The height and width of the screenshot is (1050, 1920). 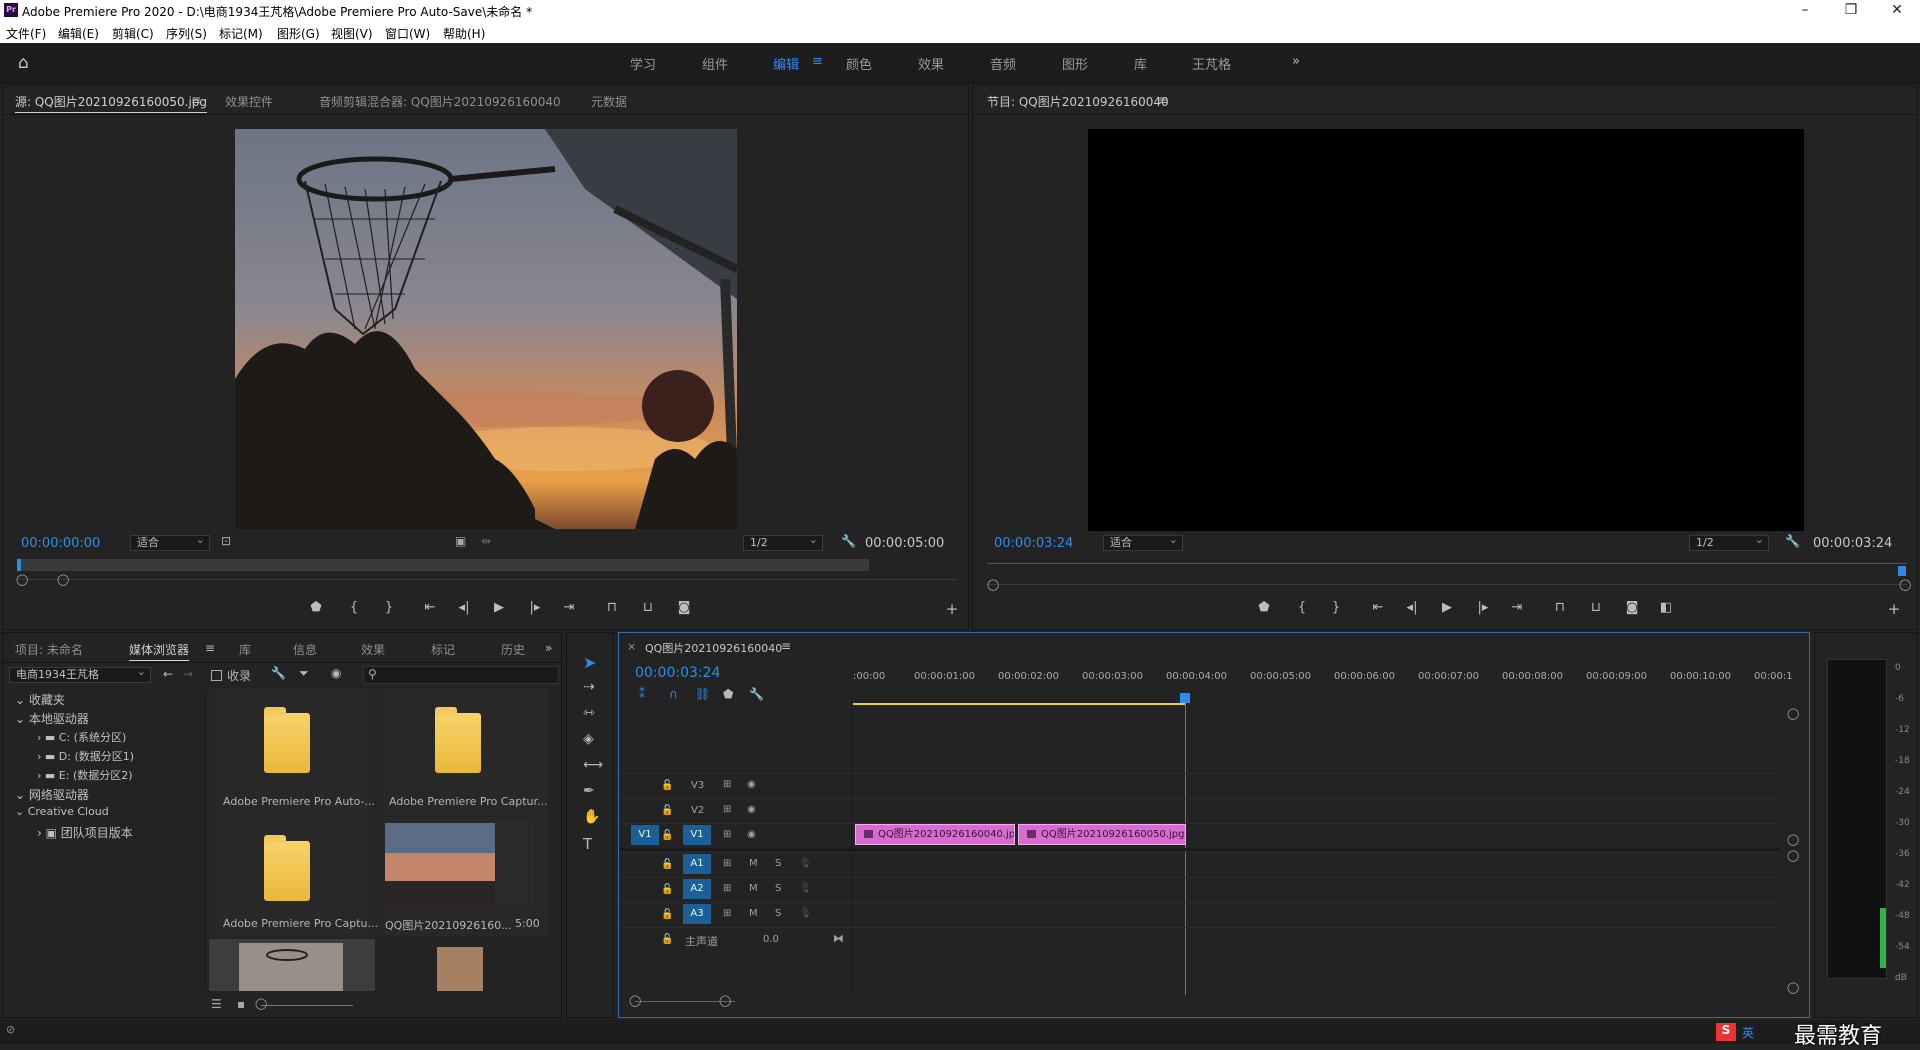 I want to click on track-a1-label: A1, so click(x=697, y=864).